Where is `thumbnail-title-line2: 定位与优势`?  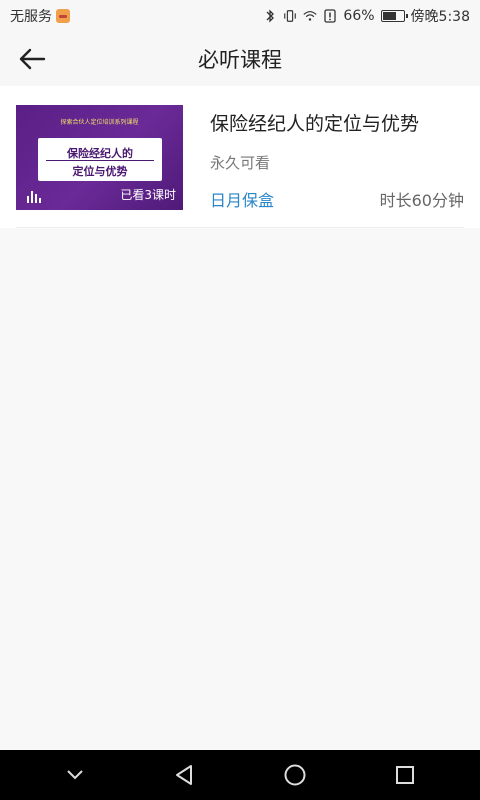 thumbnail-title-line2: 定位与优势 is located at coordinates (100, 171).